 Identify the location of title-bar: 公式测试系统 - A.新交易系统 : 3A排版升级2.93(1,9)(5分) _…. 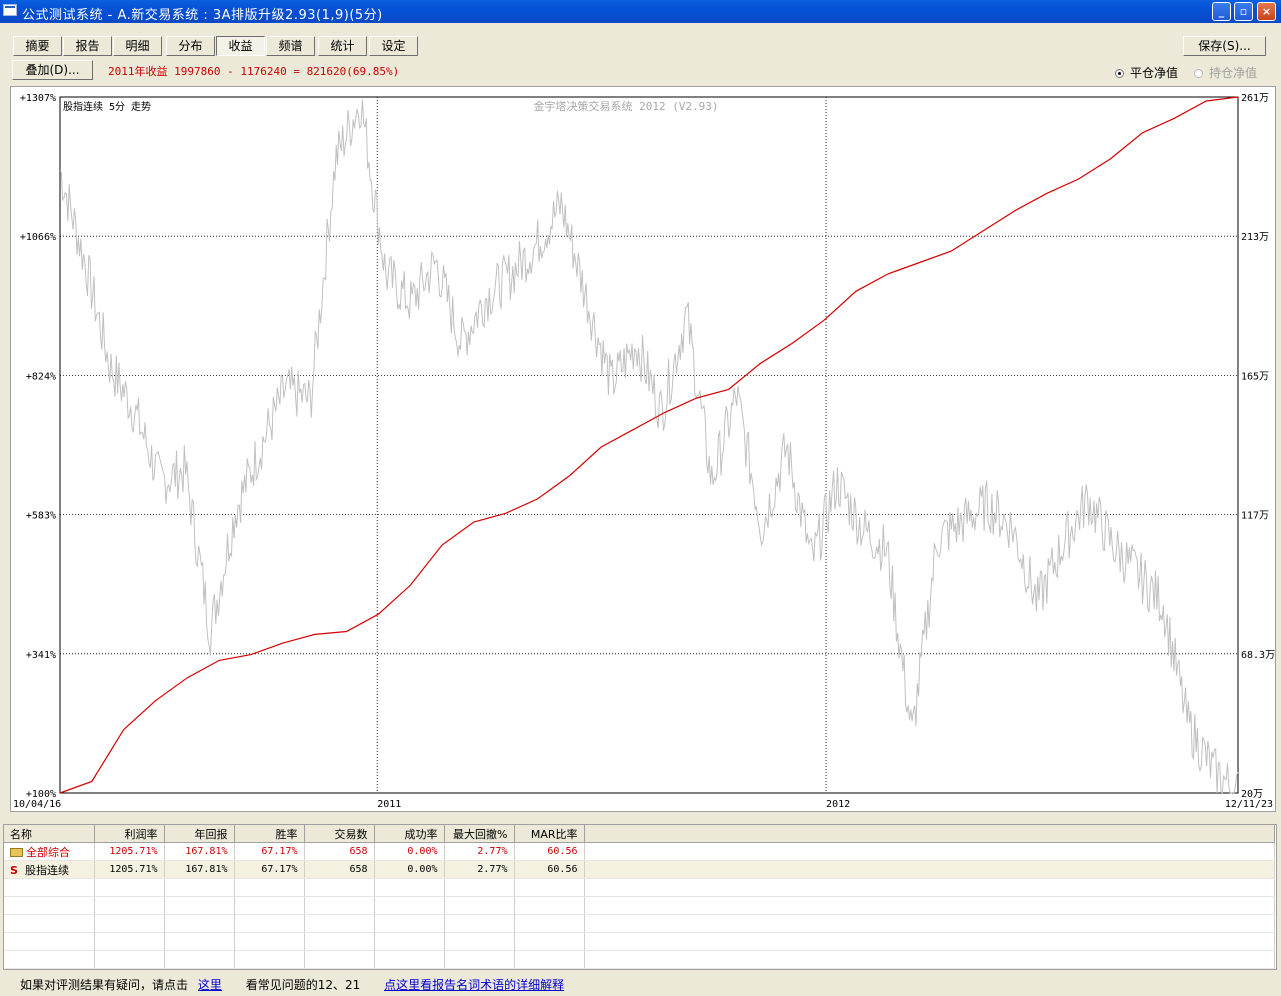
(640, 11).